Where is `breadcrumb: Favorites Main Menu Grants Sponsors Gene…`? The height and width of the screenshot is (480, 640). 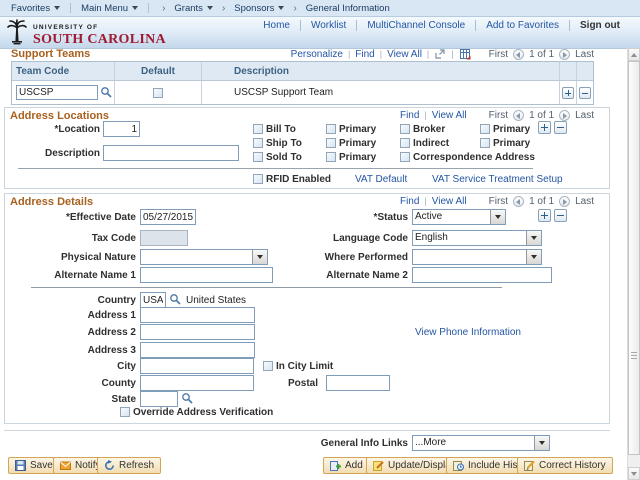
breadcrumb: Favorites Main Menu Grants Sponsors Gene… is located at coordinates (320, 8).